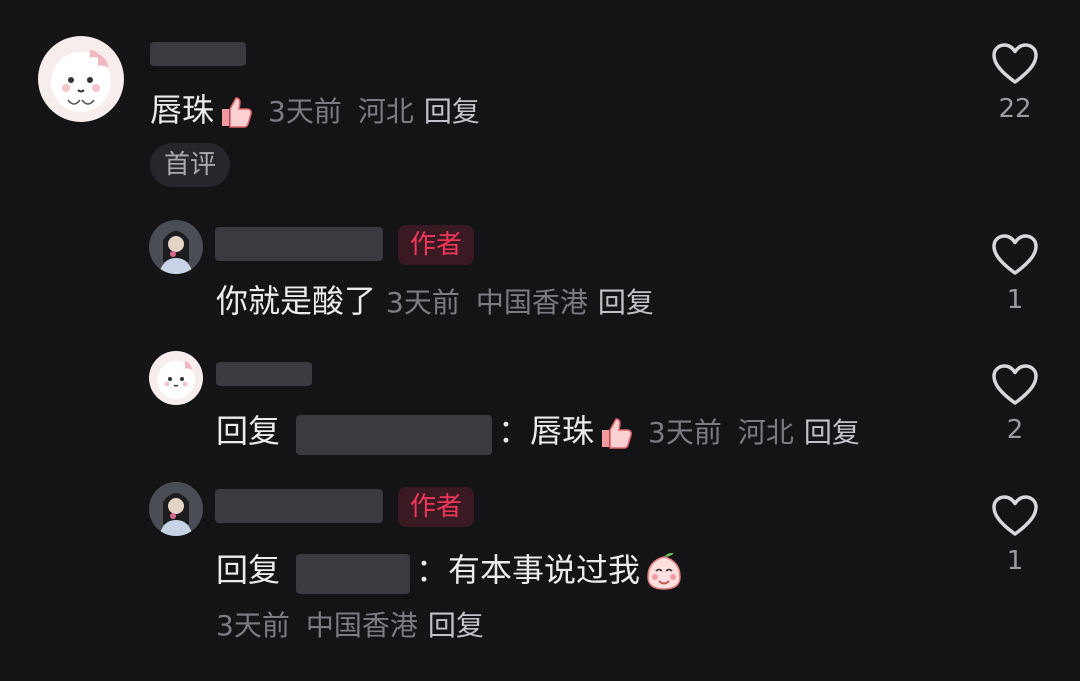 This screenshot has height=681, width=1080. Describe the element at coordinates (296, 301) in the screenshot. I see `comment-text: 你就是酸了` at that location.